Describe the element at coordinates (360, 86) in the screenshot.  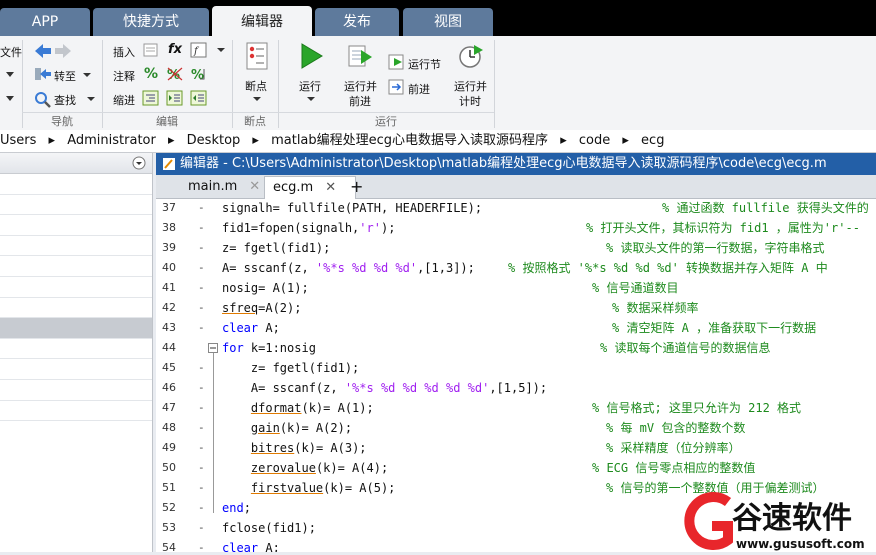
I see `run-advance-label-1: 运行并` at that location.